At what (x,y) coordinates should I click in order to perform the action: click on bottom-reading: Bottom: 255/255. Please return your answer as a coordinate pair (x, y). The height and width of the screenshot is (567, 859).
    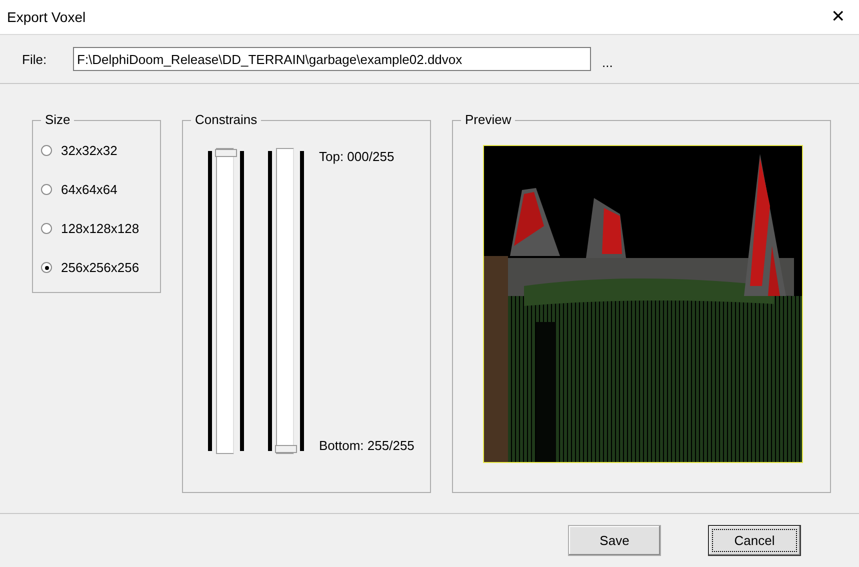
    Looking at the image, I should click on (366, 445).